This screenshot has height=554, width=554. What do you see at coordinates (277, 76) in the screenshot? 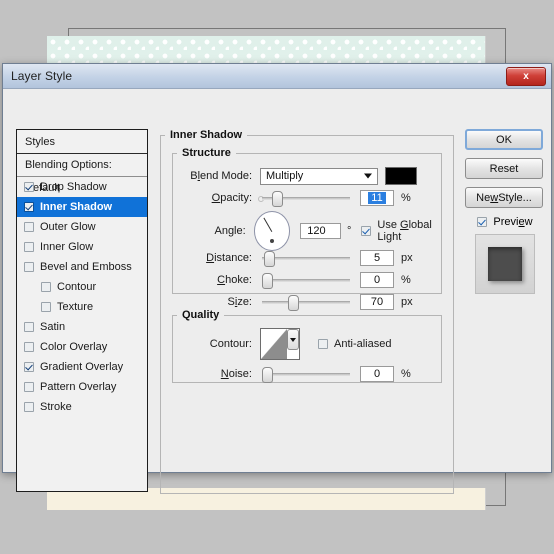
I see `dialog-titlebar: Layer Style x` at bounding box center [277, 76].